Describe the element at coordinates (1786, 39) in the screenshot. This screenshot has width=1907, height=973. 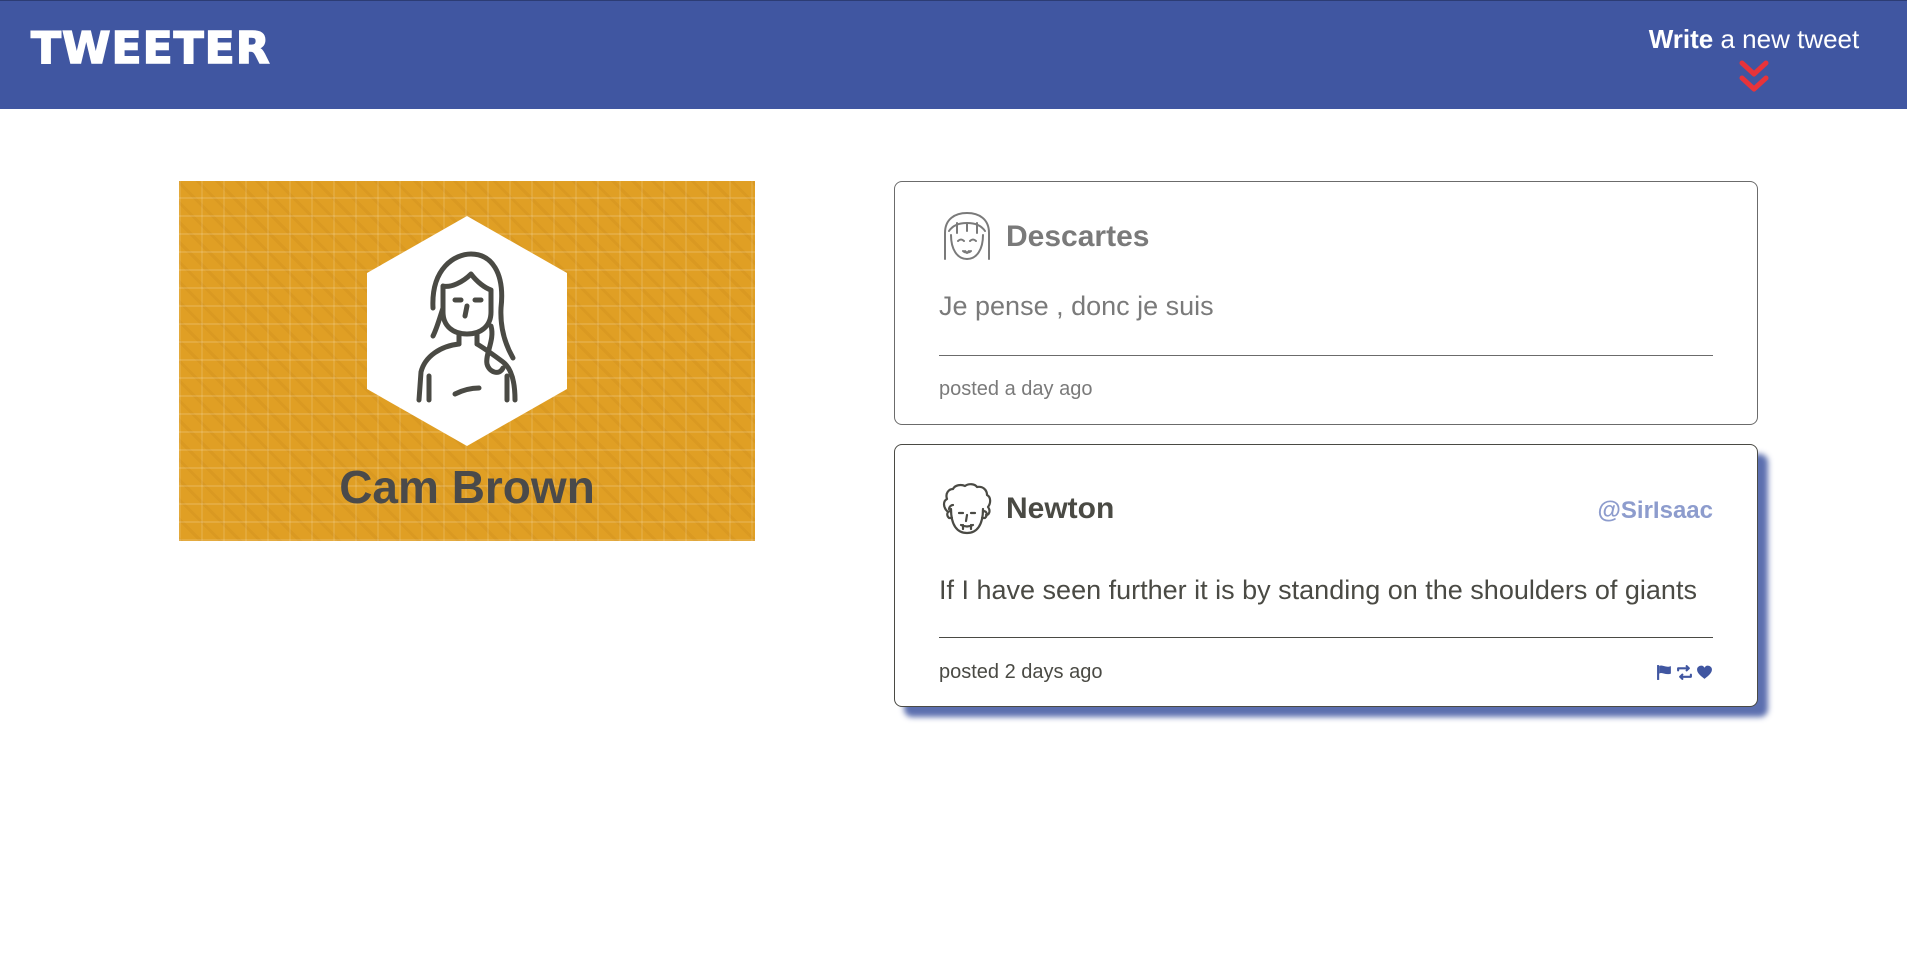
I see `compose-label-rest: a new tweet` at that location.